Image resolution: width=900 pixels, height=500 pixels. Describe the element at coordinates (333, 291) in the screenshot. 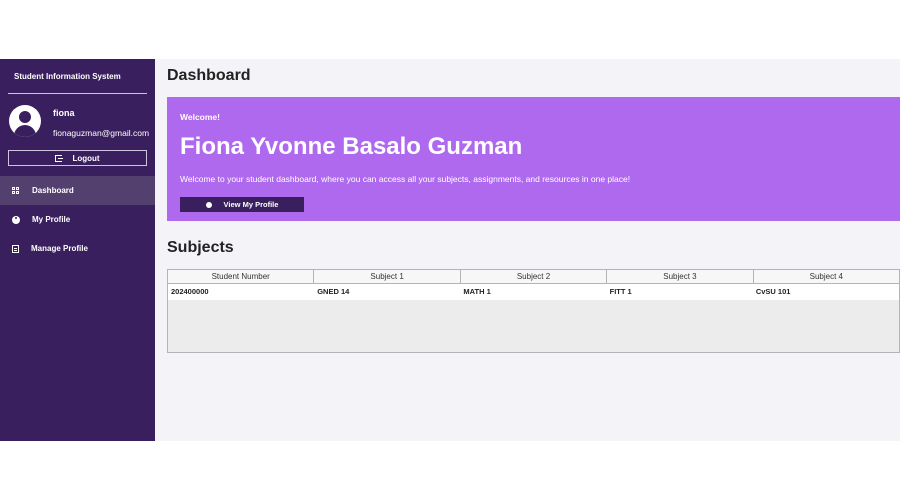

I see `table-cell: GNED 14` at that location.